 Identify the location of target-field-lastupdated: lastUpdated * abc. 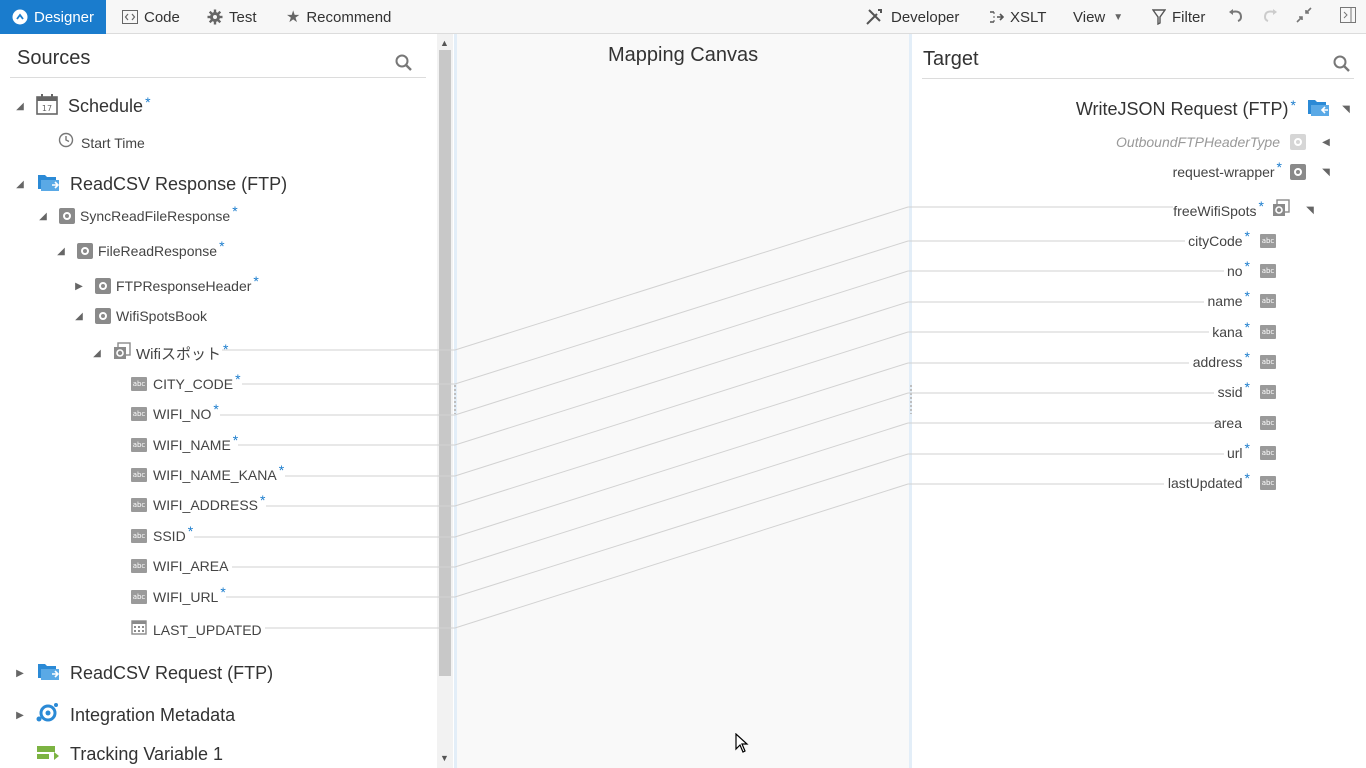
(1222, 480).